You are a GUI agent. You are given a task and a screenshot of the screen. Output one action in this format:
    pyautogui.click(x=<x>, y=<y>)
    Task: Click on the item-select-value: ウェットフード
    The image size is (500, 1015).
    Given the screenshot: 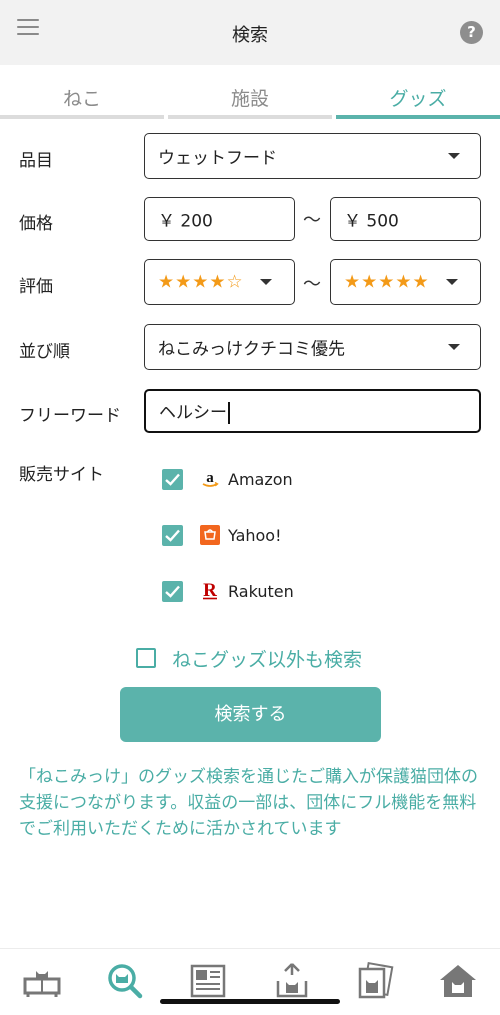 What is the action you would take?
    pyautogui.click(x=217, y=158)
    